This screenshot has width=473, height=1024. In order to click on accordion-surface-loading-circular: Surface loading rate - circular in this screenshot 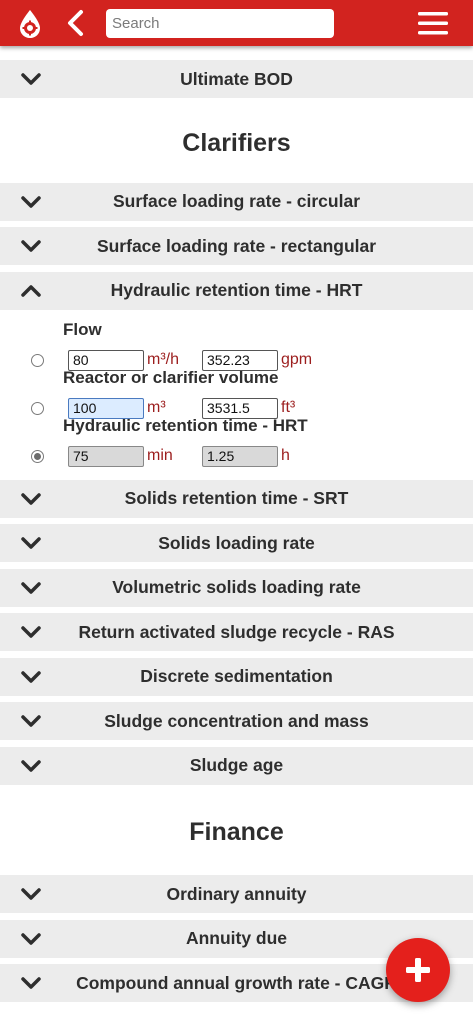, I will do `click(236, 201)`.